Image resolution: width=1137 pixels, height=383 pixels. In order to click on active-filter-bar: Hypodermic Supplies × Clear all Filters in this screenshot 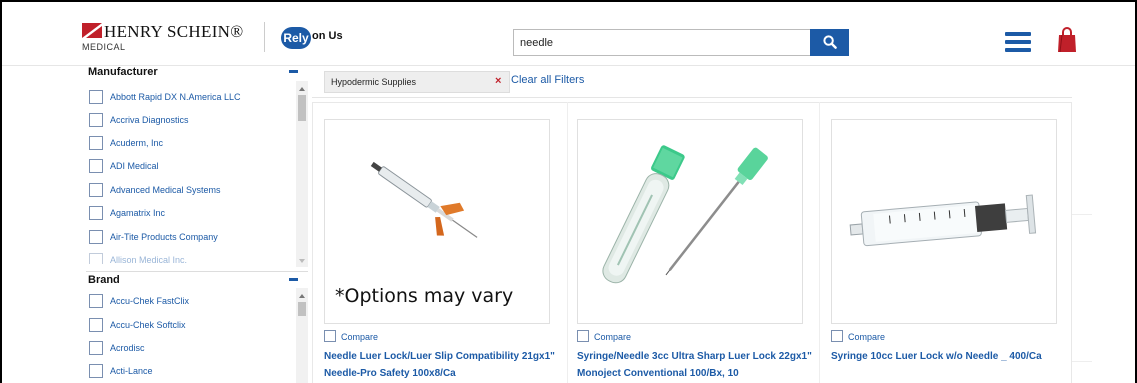, I will do `click(692, 82)`.